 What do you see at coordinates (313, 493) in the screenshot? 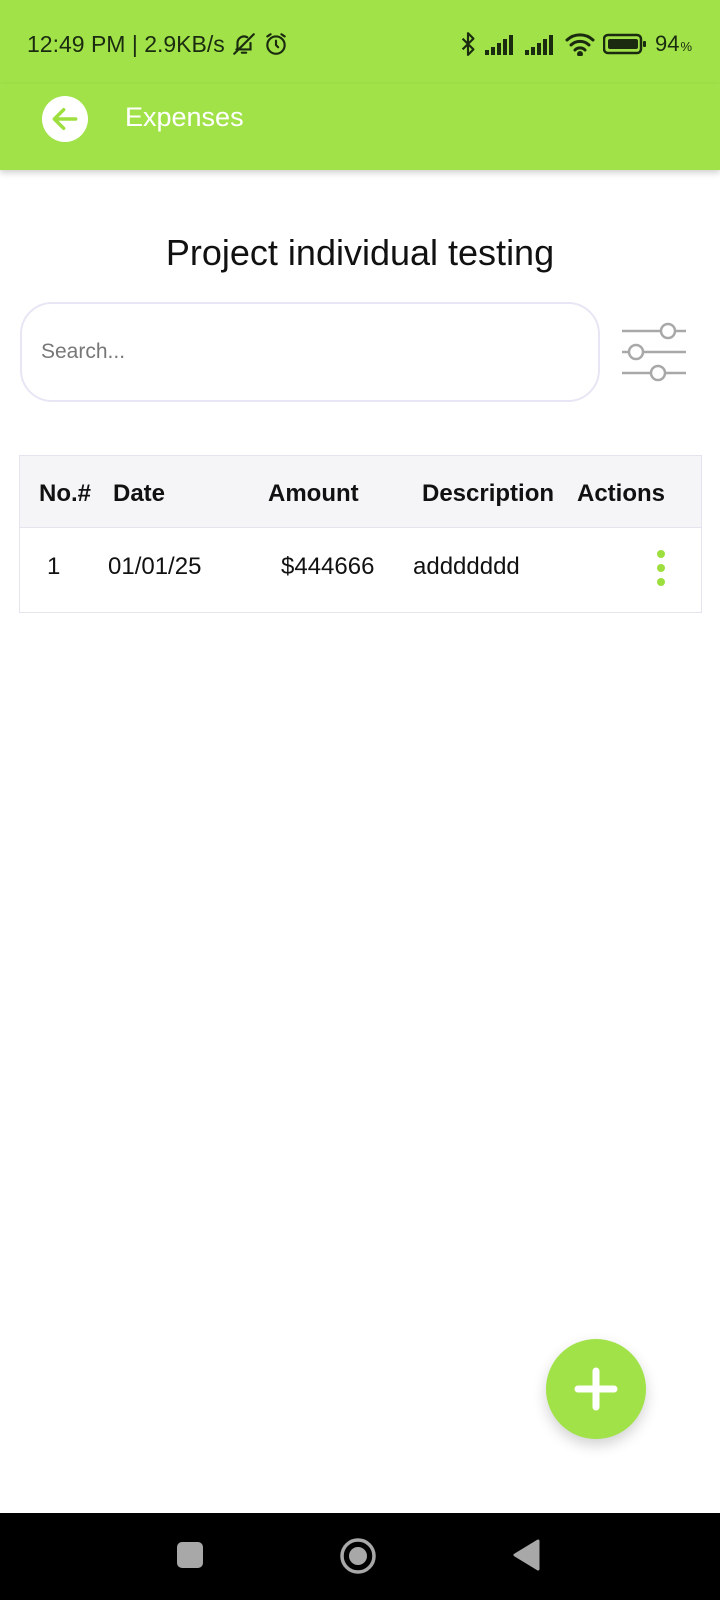
I see `header-amount: Amount` at bounding box center [313, 493].